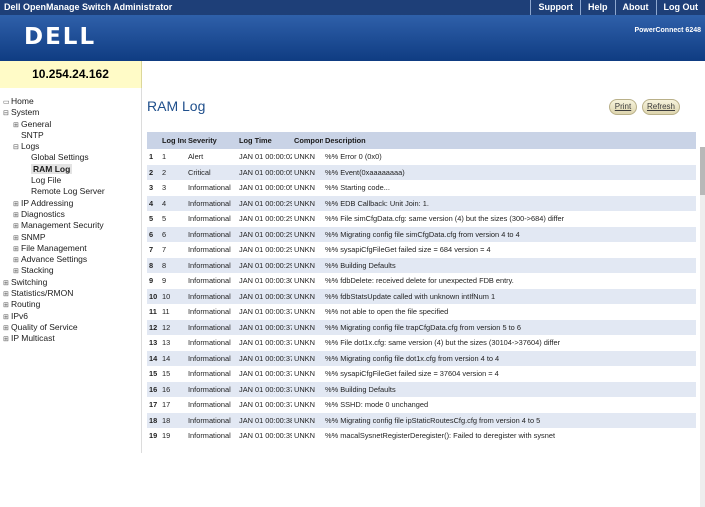 This screenshot has height=507, width=705. I want to click on cell-log-index: 9, so click(173, 281).